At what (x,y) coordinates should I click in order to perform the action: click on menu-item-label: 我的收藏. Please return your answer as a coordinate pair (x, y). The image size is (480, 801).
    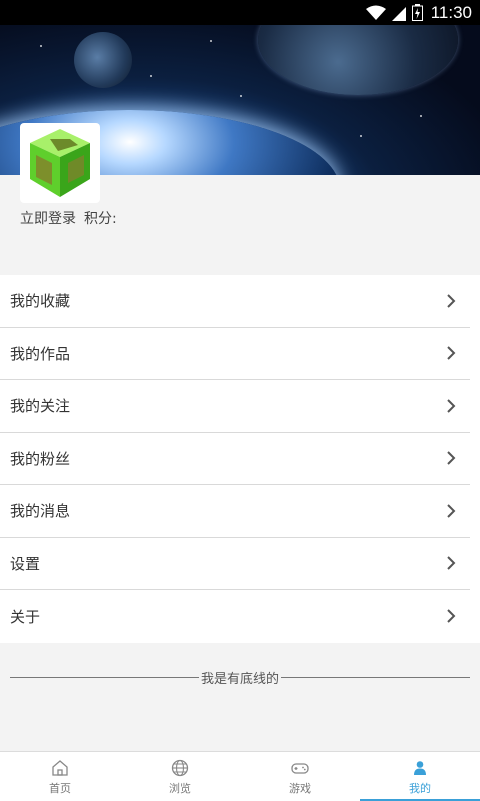
    Looking at the image, I should click on (40, 301).